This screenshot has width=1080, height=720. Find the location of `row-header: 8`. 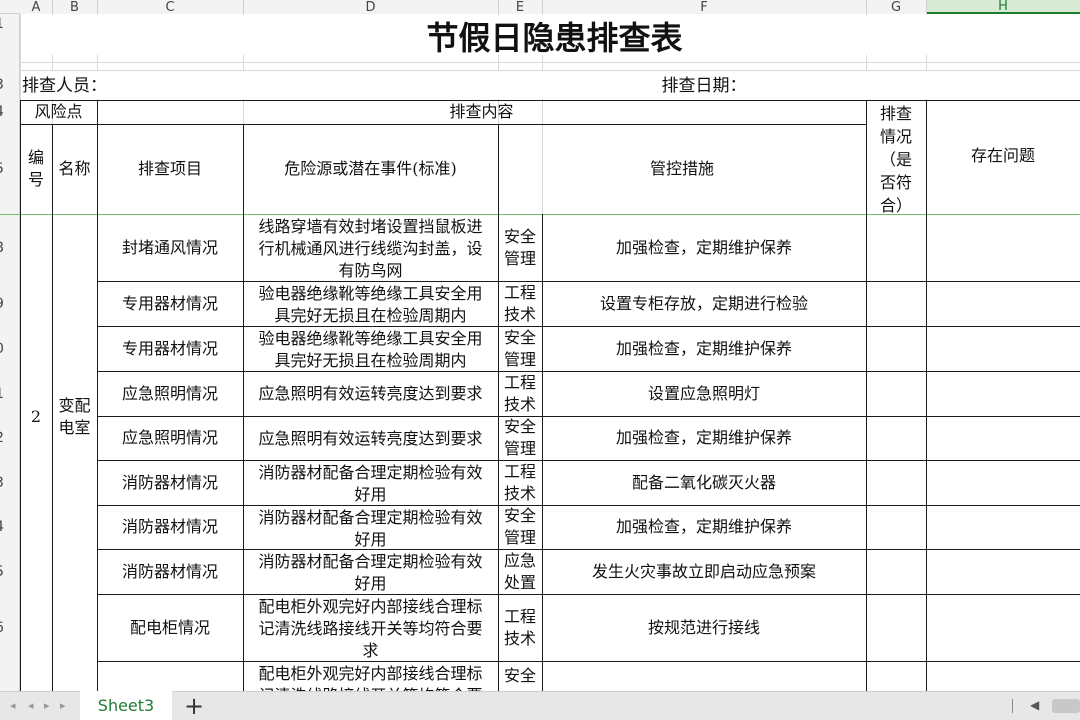

row-header: 8 is located at coordinates (10, 247).